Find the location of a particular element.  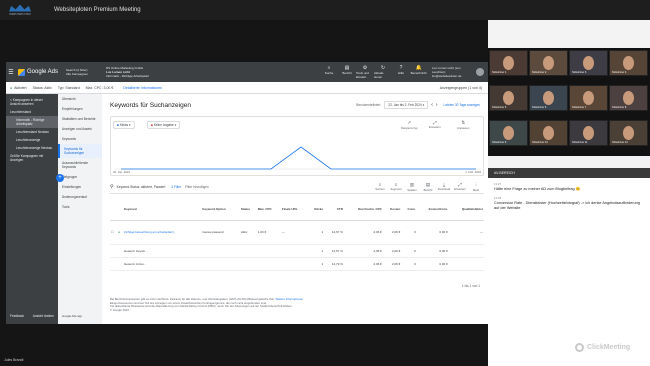

column-header: Keyword-Option is located at coordinates (220, 209).